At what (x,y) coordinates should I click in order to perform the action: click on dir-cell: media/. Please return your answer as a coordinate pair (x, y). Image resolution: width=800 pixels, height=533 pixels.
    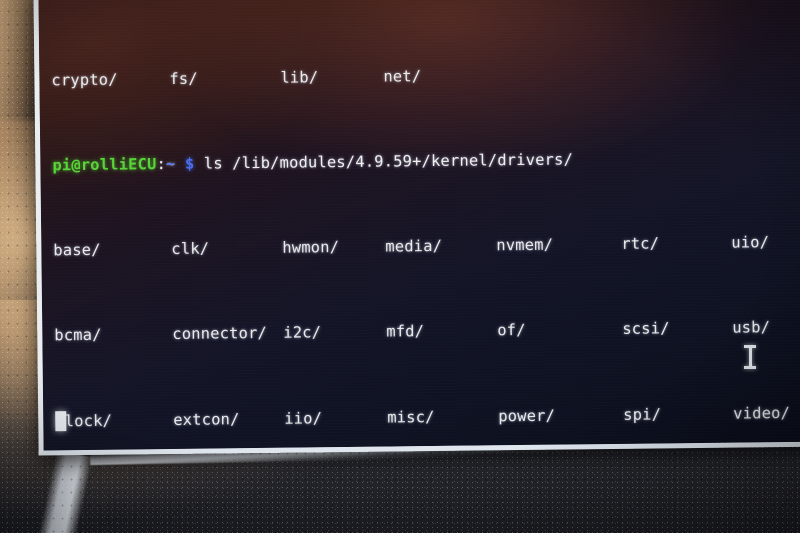
    Looking at the image, I should click on (414, 246).